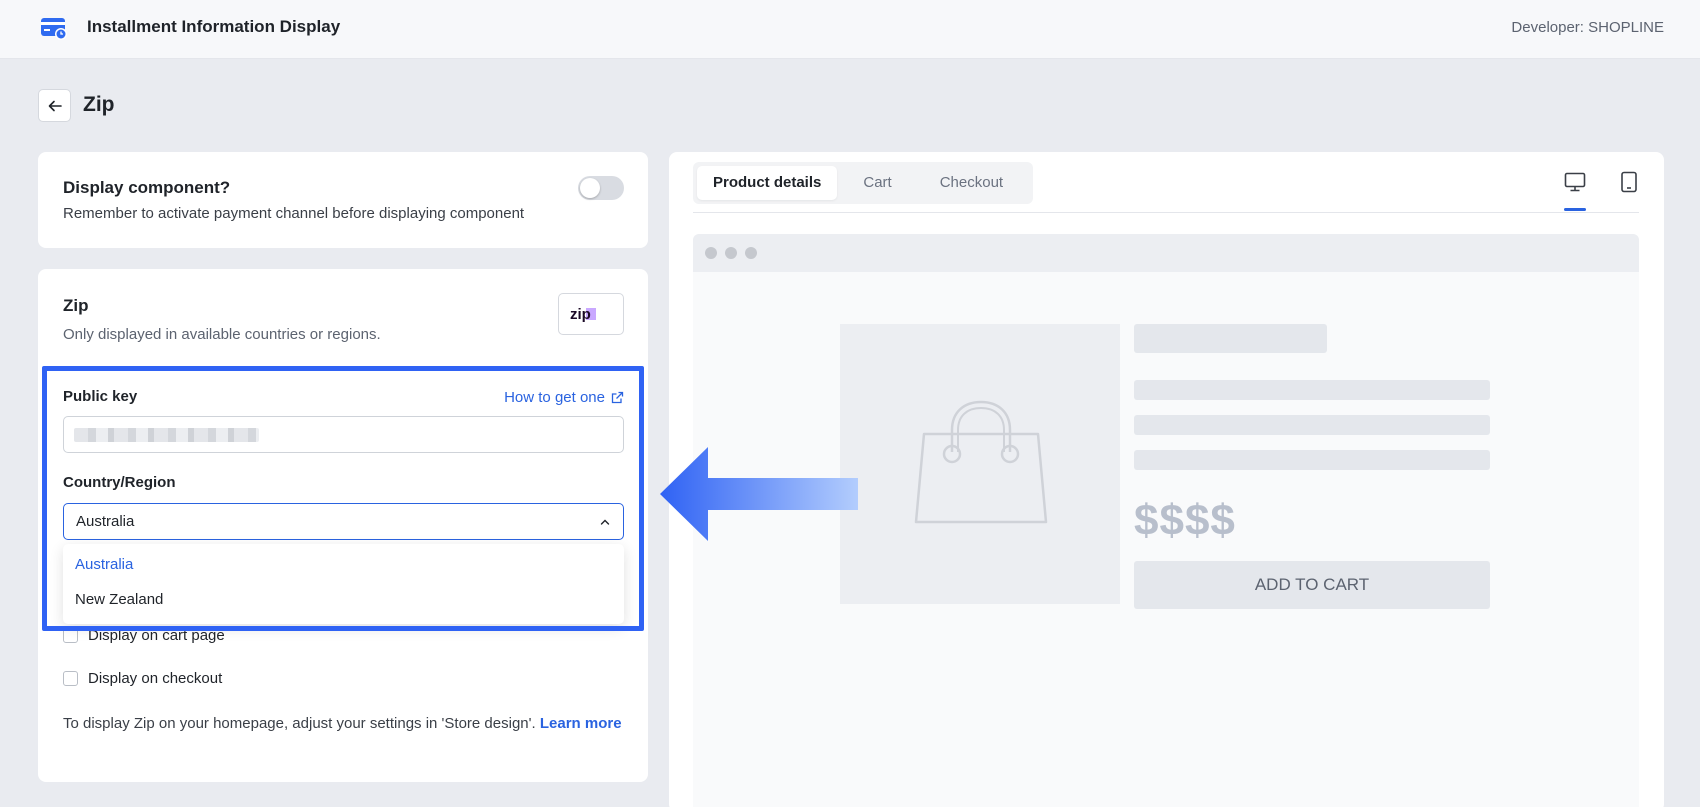 This screenshot has width=1700, height=807. Describe the element at coordinates (1166, 253) in the screenshot. I see `browser-bar` at that location.